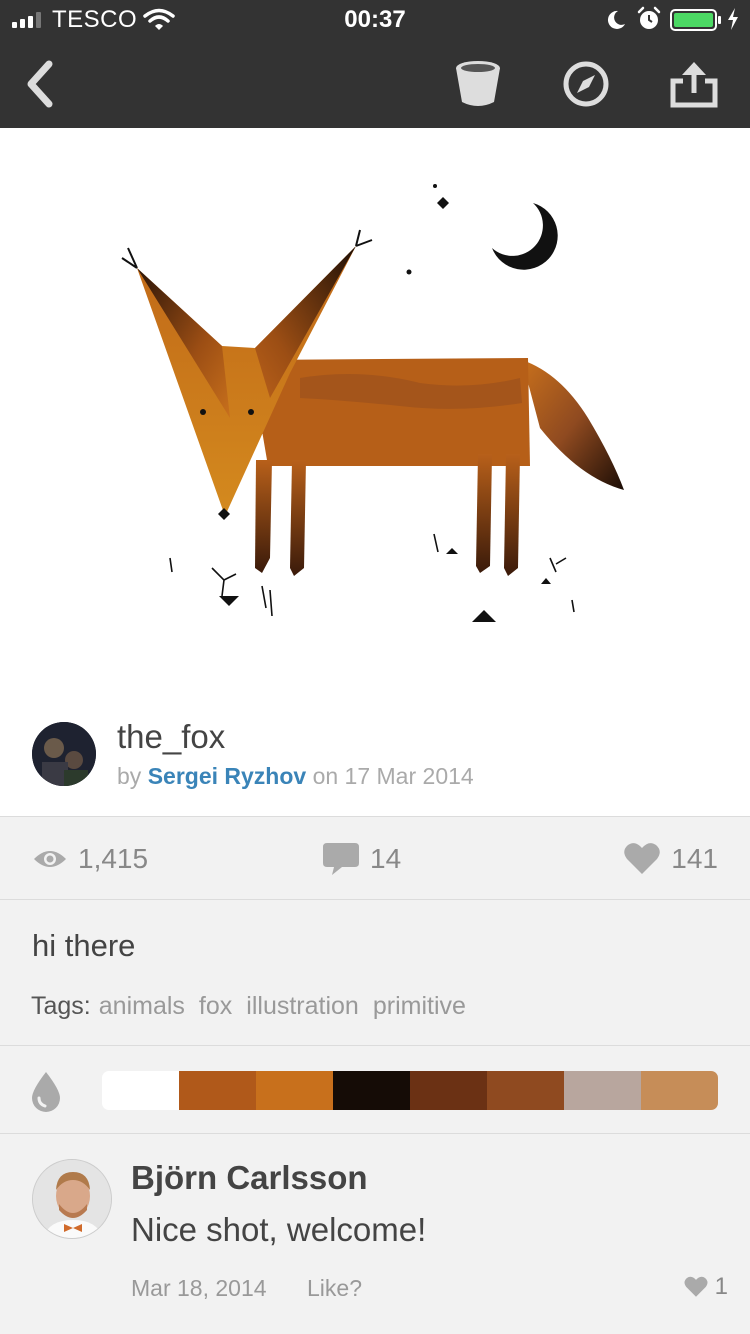 This screenshot has width=750, height=1334. What do you see at coordinates (721, 1286) in the screenshot?
I see `comment-likes-count: 1` at bounding box center [721, 1286].